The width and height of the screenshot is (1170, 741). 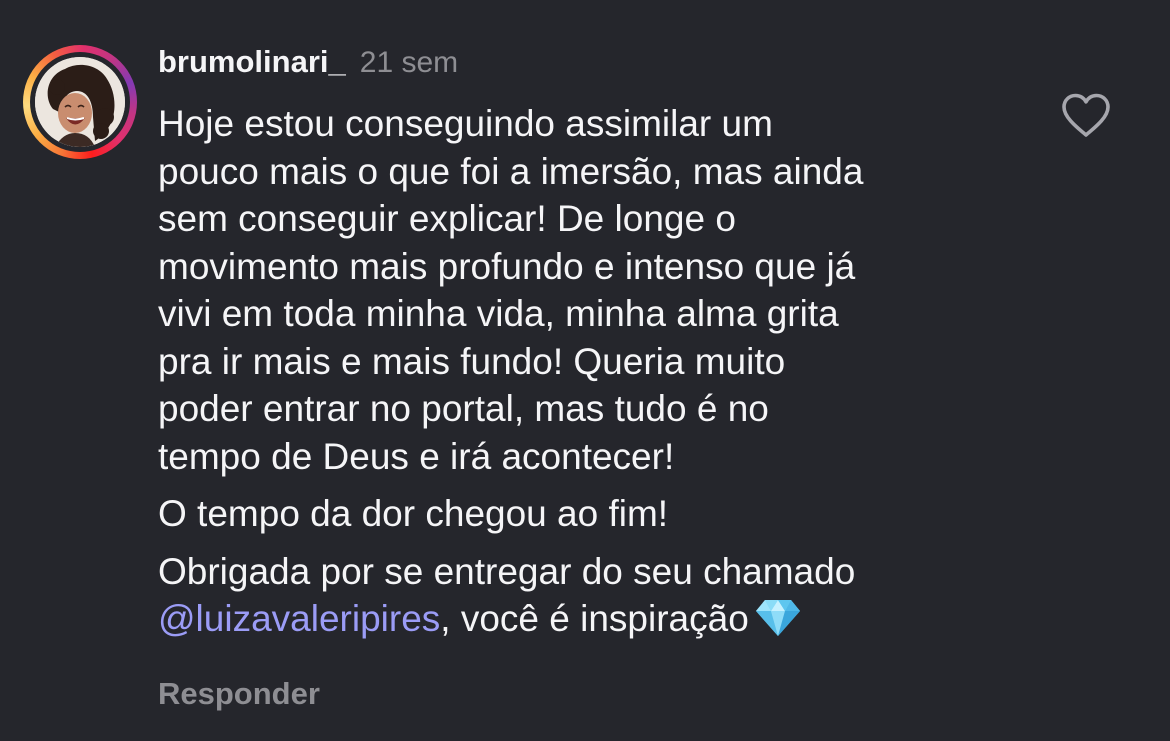 What do you see at coordinates (463, 408) in the screenshot?
I see `text-line: poder entrar no portal, mas tudo é no` at bounding box center [463, 408].